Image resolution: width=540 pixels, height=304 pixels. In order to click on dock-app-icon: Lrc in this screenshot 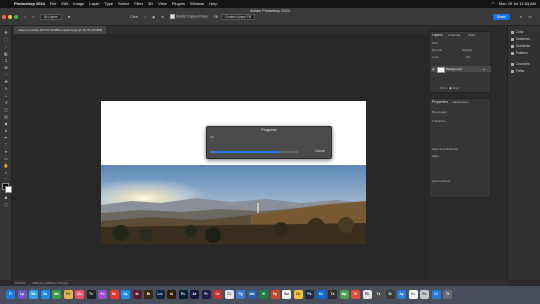, I will do `click(160, 294)`.